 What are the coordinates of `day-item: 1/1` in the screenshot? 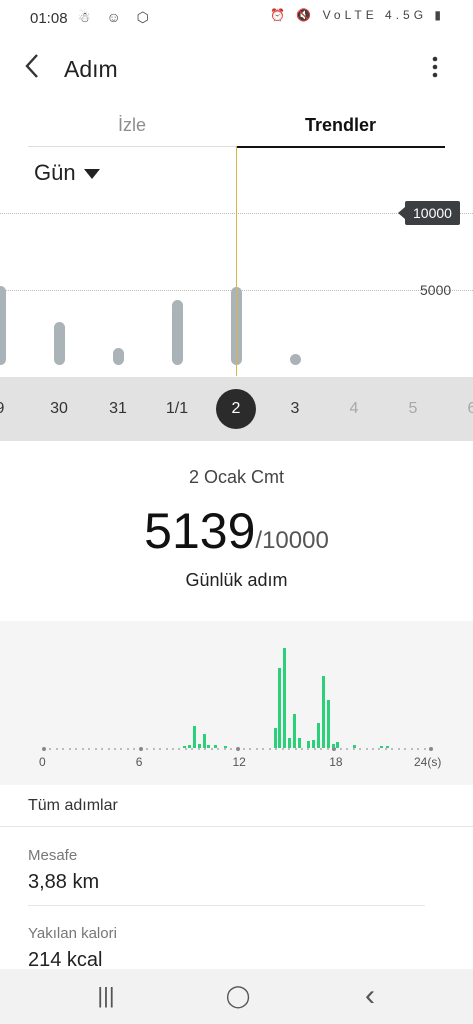 It's located at (177, 409).